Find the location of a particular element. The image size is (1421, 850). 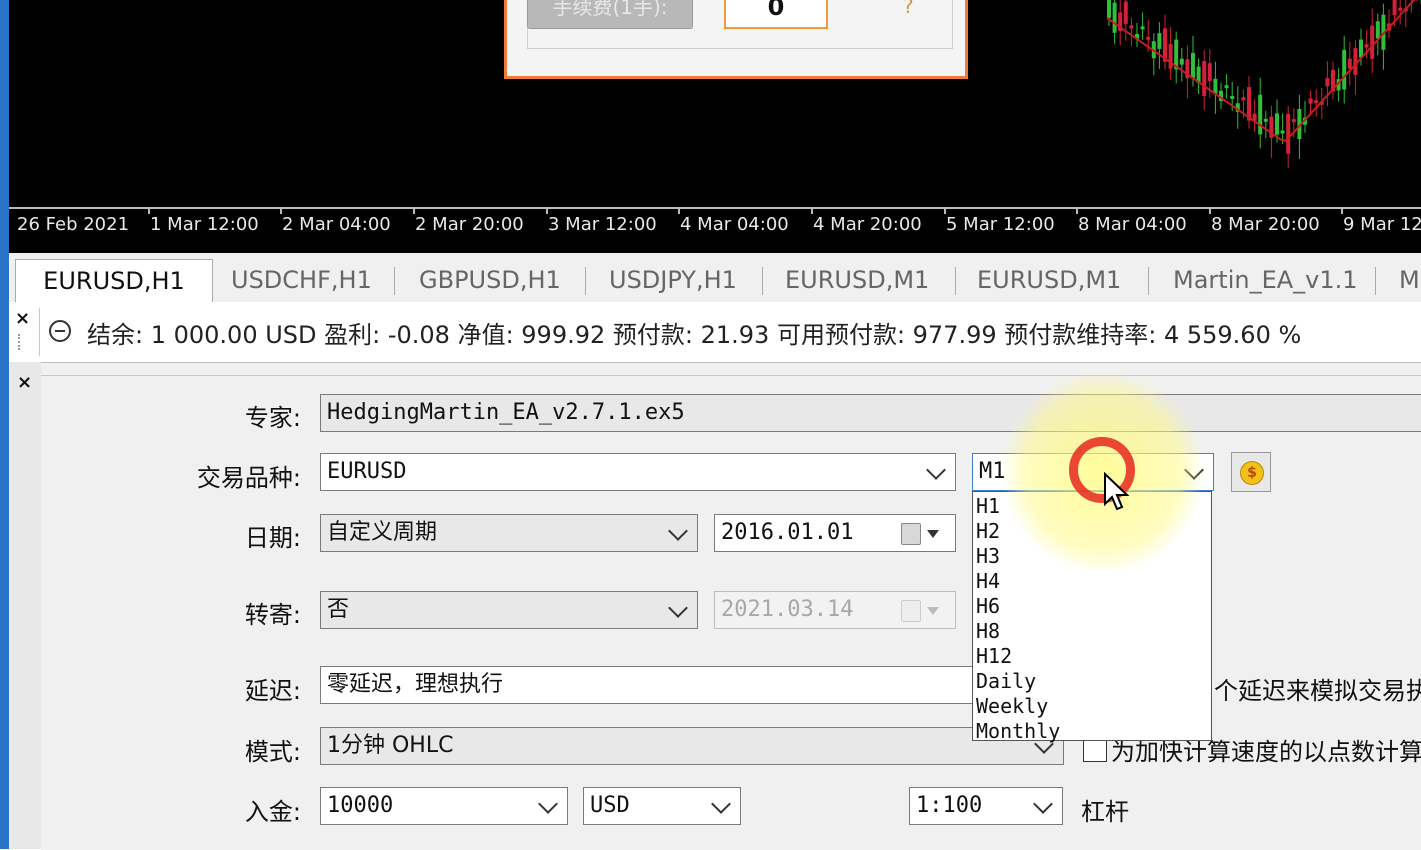

timeframe-dropdown-list: H1H2H3H4H6H8H12DailyWeeklyMonthly is located at coordinates (1092, 616).